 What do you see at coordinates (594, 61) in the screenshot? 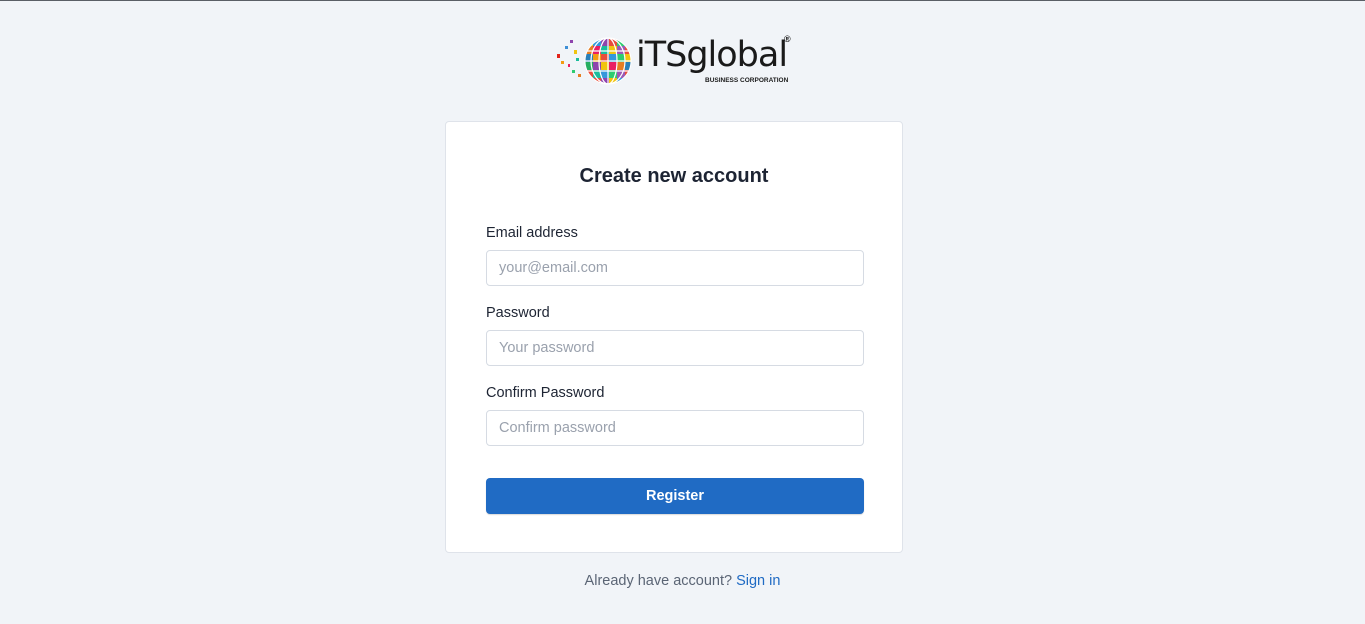
I see `globe-logo-icon` at bounding box center [594, 61].